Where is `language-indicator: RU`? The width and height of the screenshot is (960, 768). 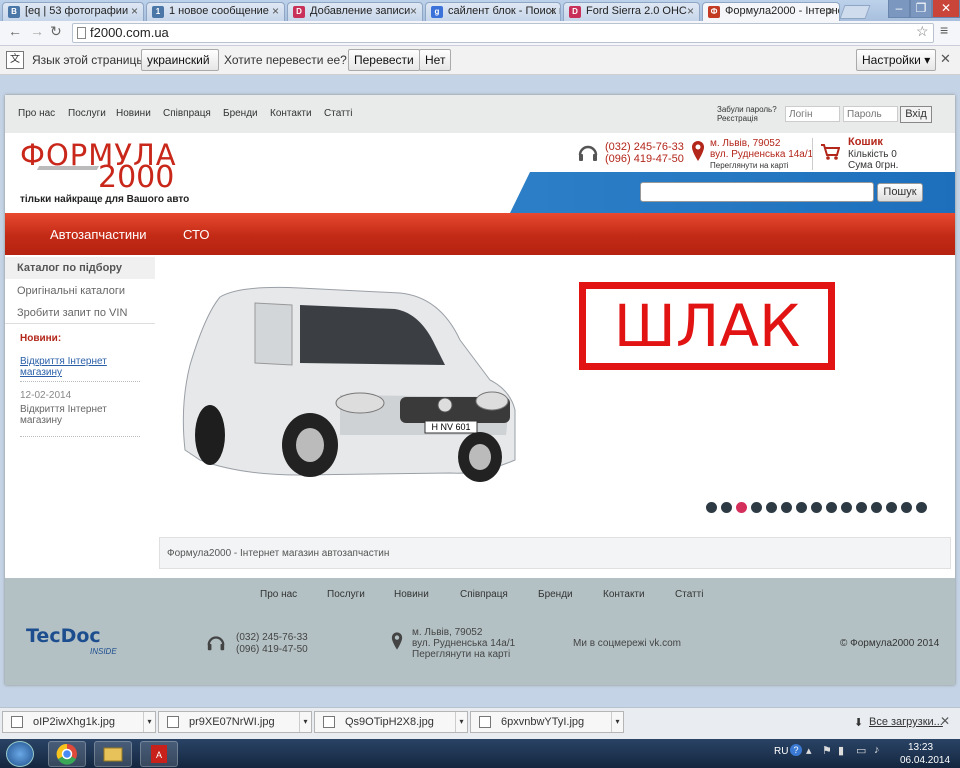 language-indicator: RU is located at coordinates (781, 751).